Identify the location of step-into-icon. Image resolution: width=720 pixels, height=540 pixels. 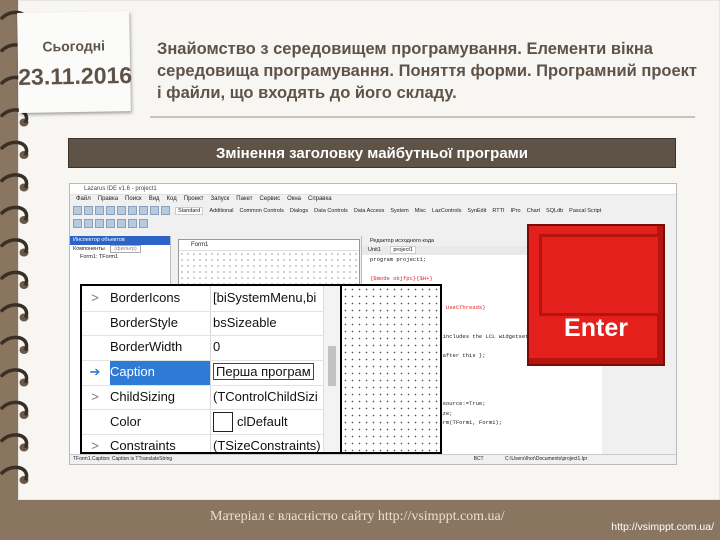
(132, 223).